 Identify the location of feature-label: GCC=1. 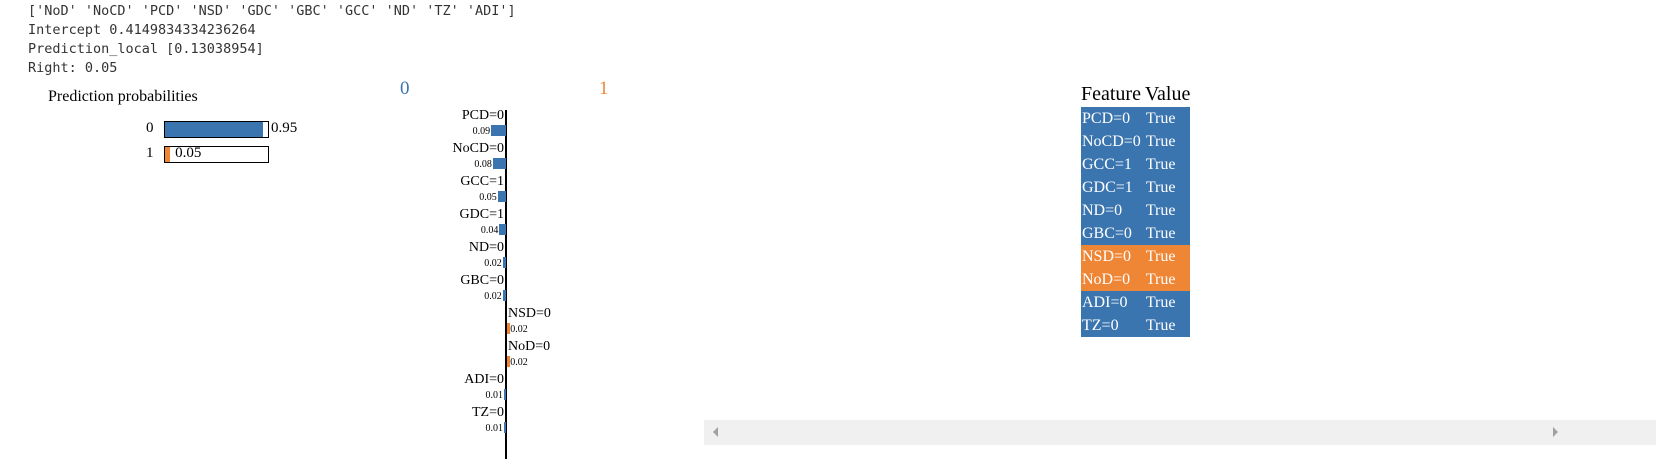
(482, 181).